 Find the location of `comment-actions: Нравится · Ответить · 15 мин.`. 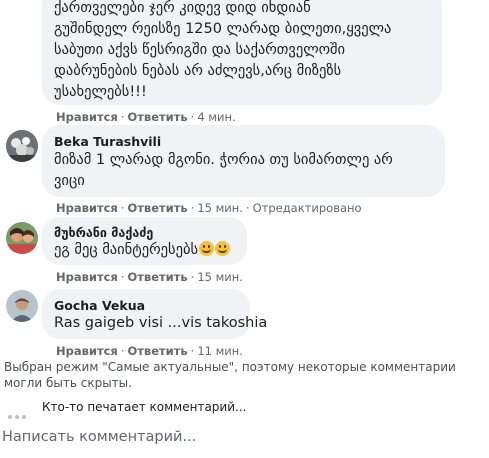

comment-actions: Нравится · Ответить · 15 мин. is located at coordinates (149, 277).